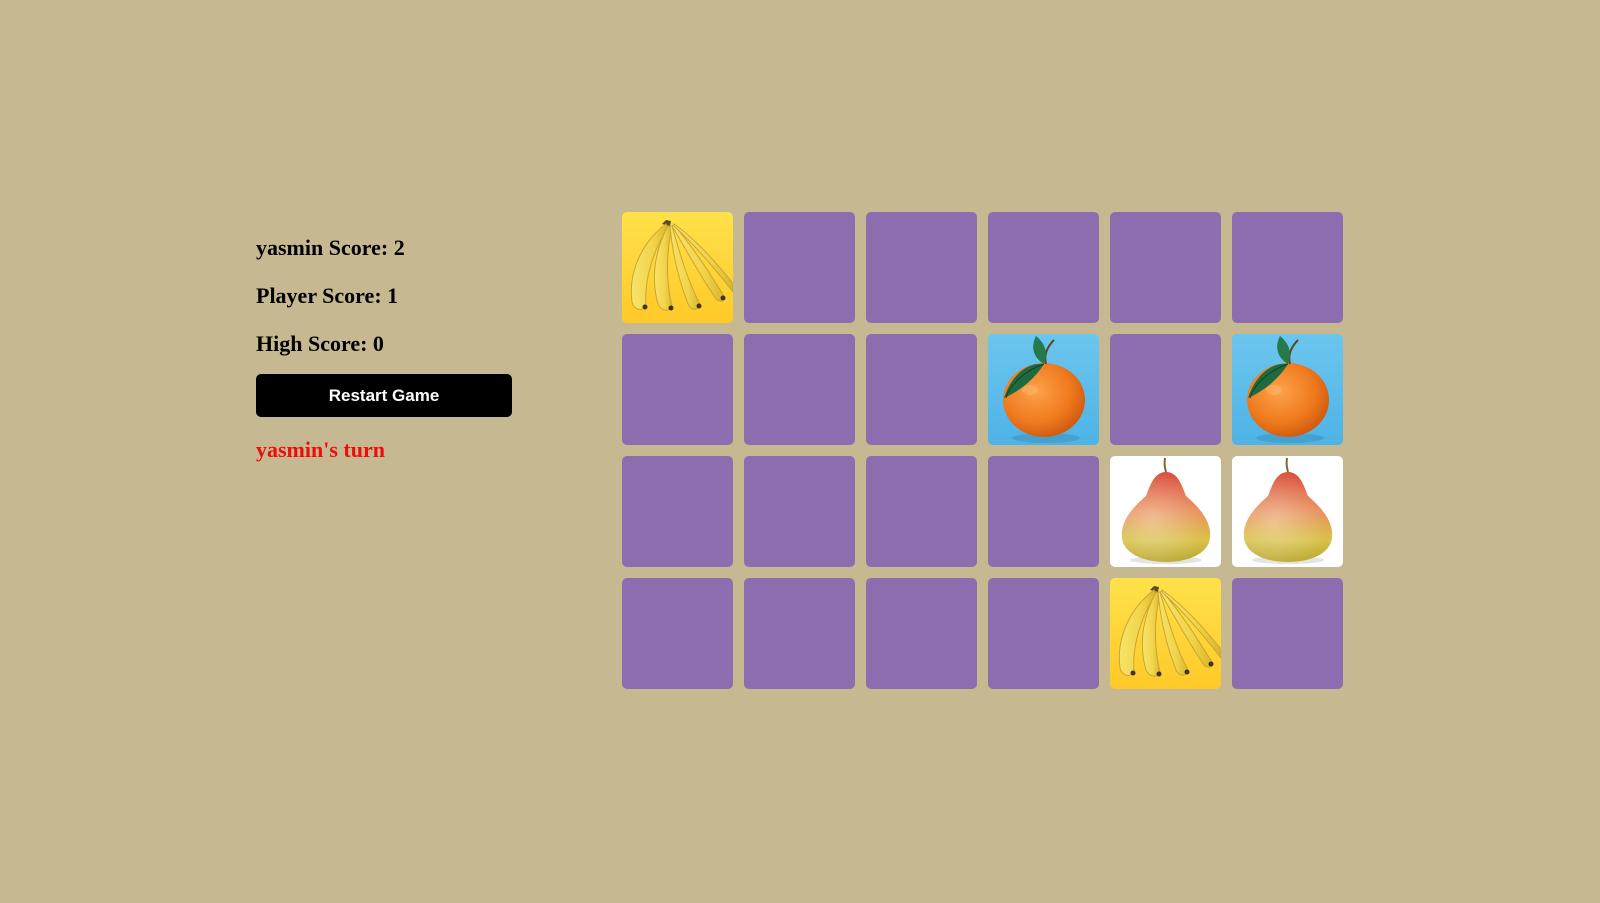 This screenshot has width=1600, height=903. Describe the element at coordinates (320, 449) in the screenshot. I see `turn-indicator: yasmin's turn` at that location.